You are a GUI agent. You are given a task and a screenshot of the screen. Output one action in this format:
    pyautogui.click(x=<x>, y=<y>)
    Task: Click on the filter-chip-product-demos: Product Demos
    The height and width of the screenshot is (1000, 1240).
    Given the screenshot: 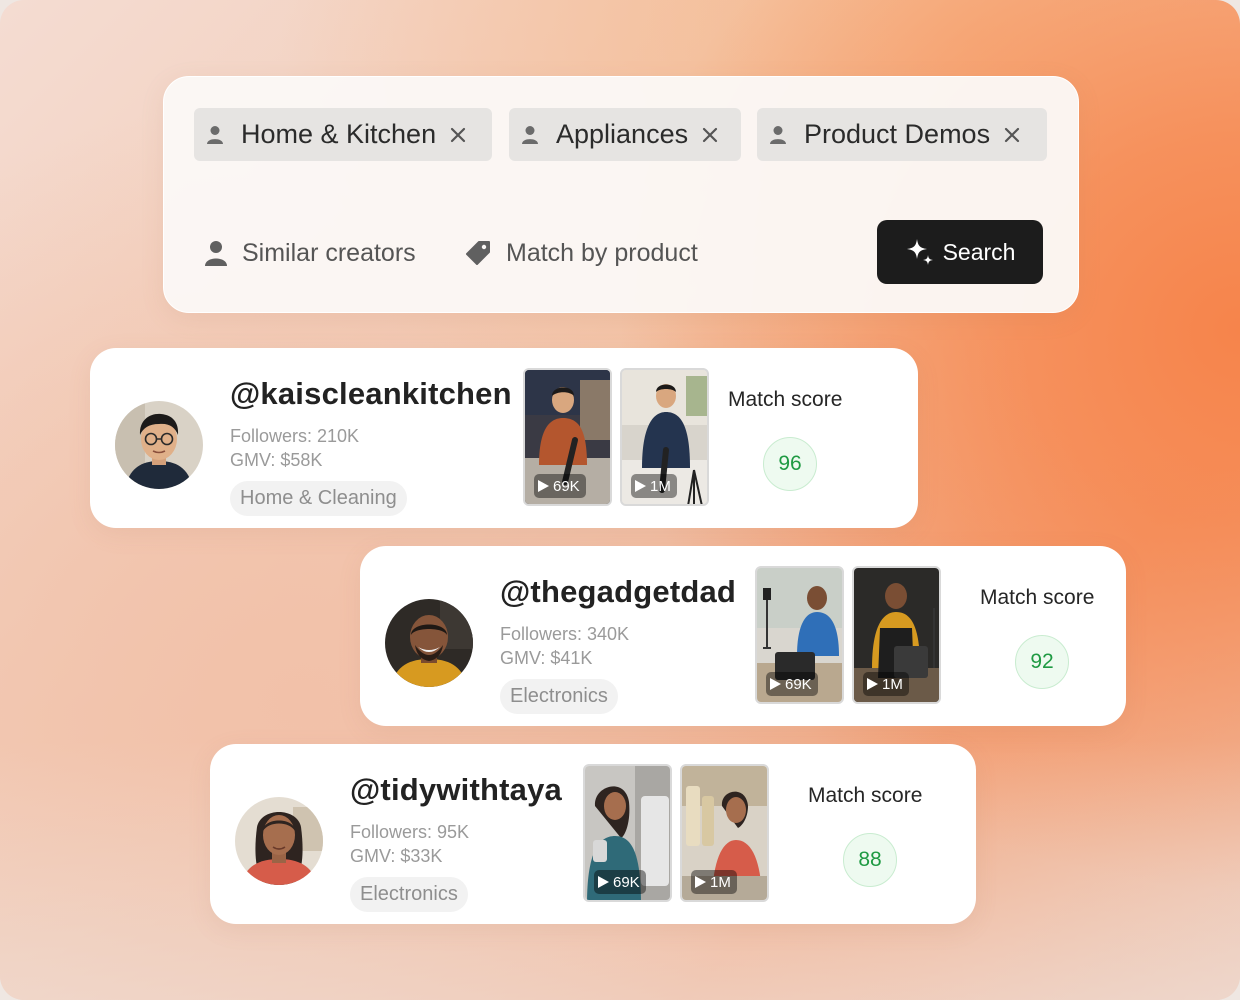 What is the action you would take?
    pyautogui.click(x=902, y=134)
    